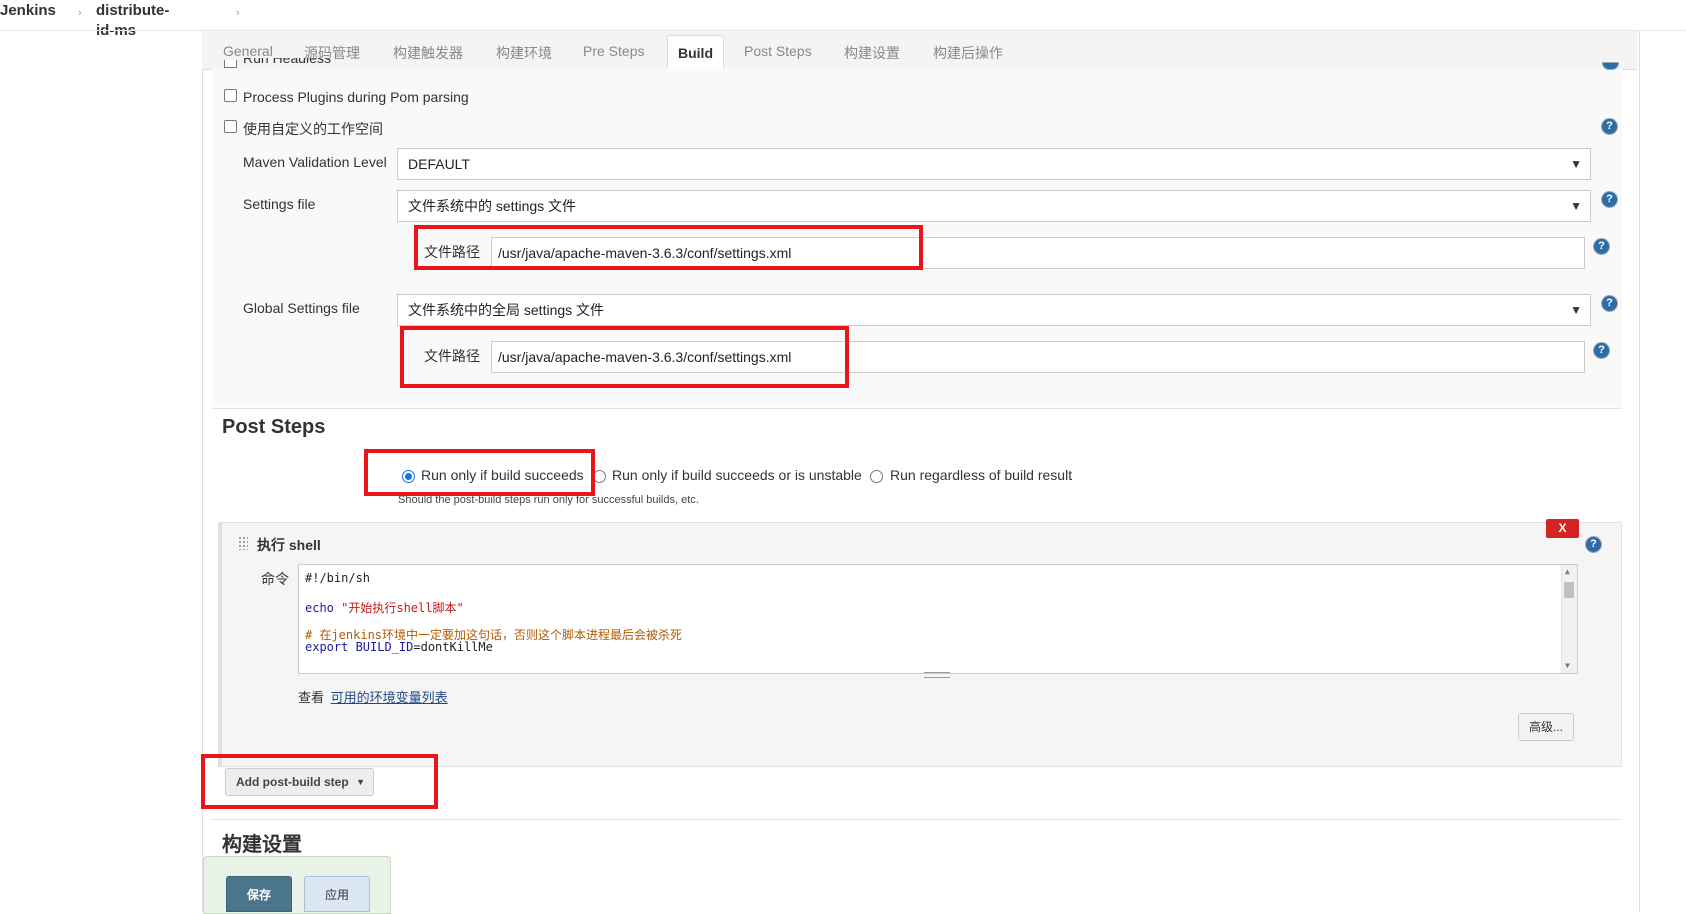 The width and height of the screenshot is (1686, 914). Describe the element at coordinates (301, 308) in the screenshot. I see `global-settings-label: Global Settings file` at that location.